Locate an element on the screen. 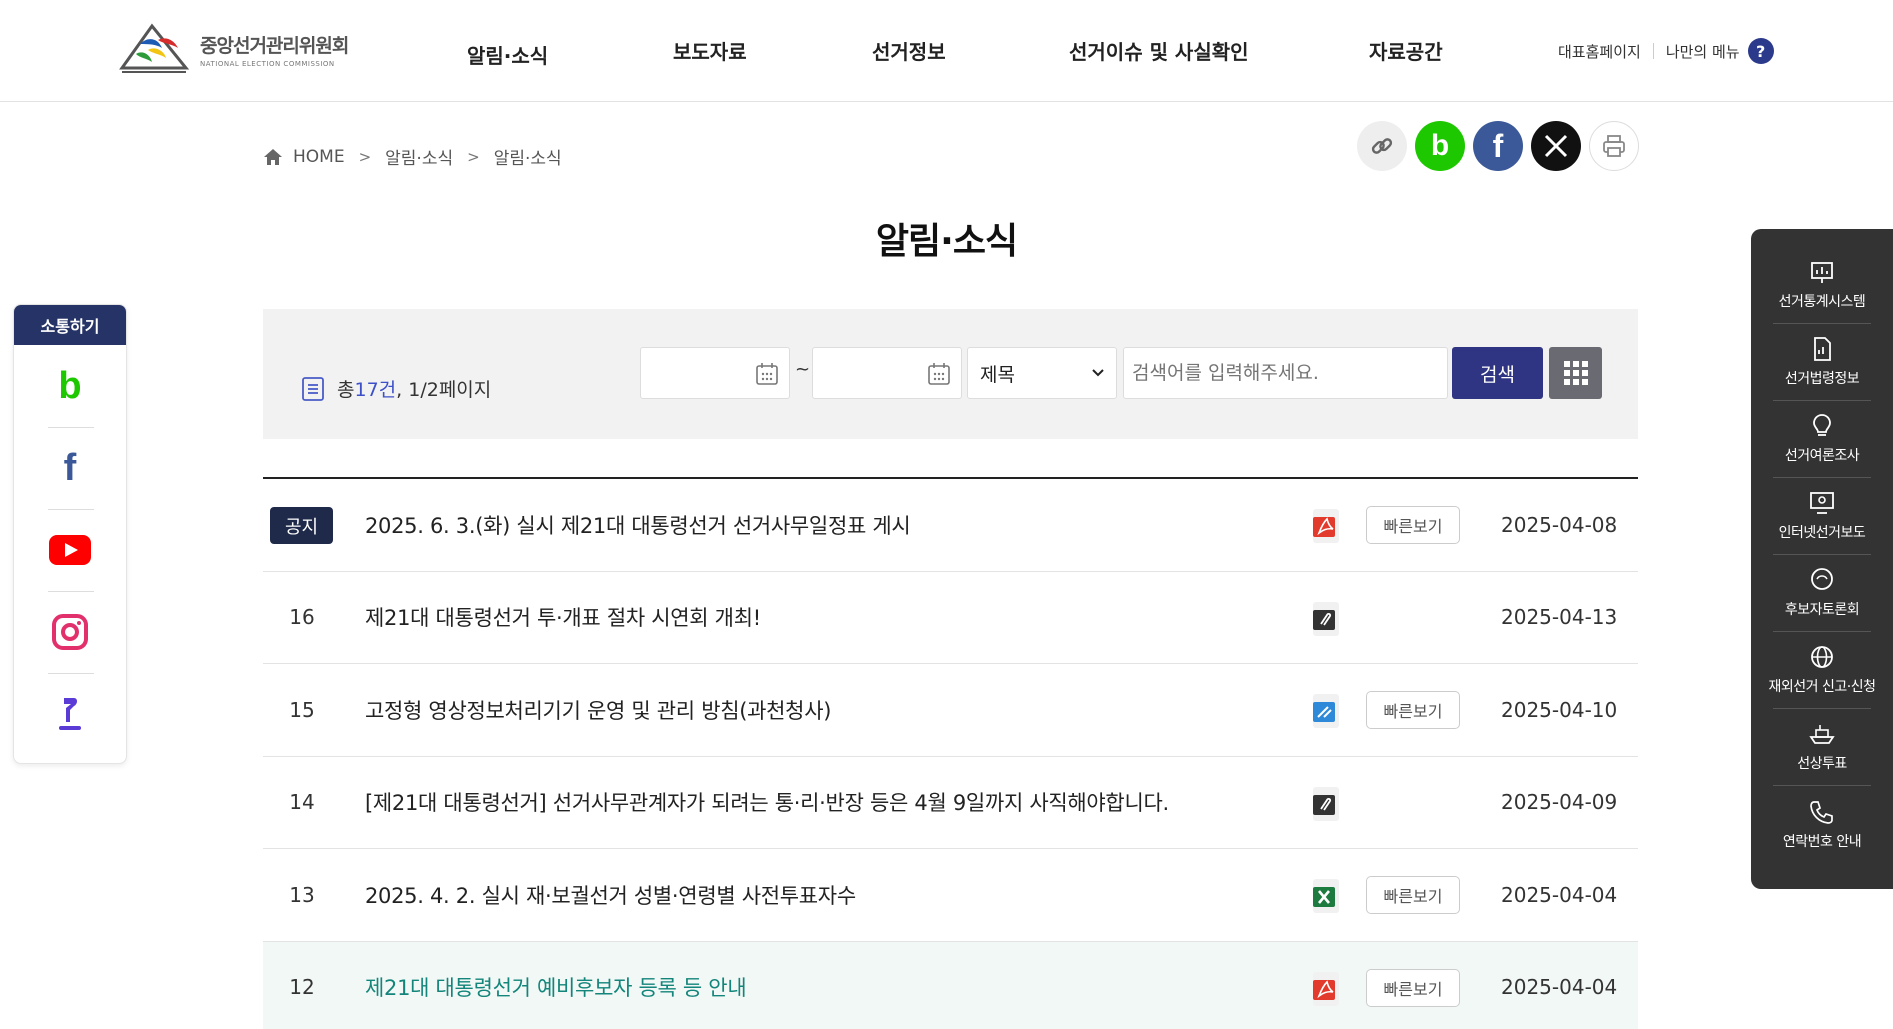 The image size is (1893, 1029). search-keyword-input is located at coordinates (1285, 373).